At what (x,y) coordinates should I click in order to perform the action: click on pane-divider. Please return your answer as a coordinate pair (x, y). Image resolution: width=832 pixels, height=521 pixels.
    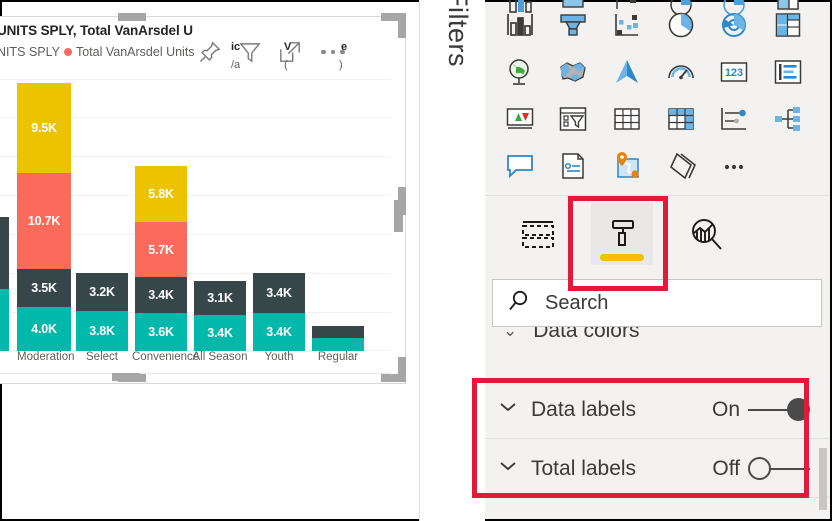
    Looking at the image, I should click on (657, 195).